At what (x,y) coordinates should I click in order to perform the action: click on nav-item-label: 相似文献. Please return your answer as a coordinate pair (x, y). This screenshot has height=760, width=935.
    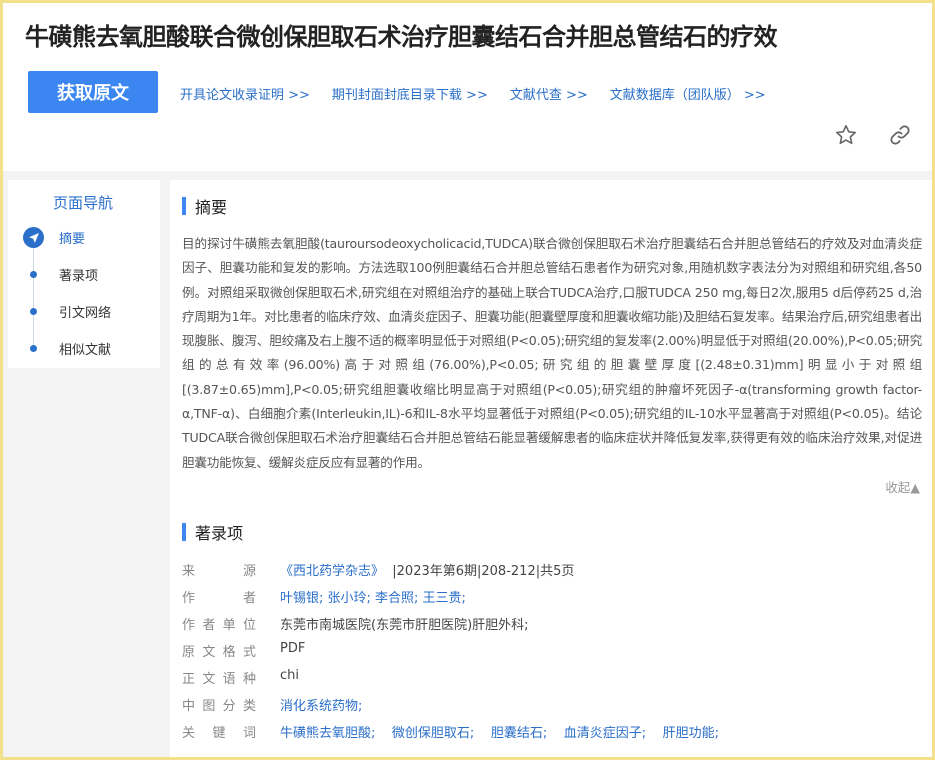
    Looking at the image, I should click on (85, 350).